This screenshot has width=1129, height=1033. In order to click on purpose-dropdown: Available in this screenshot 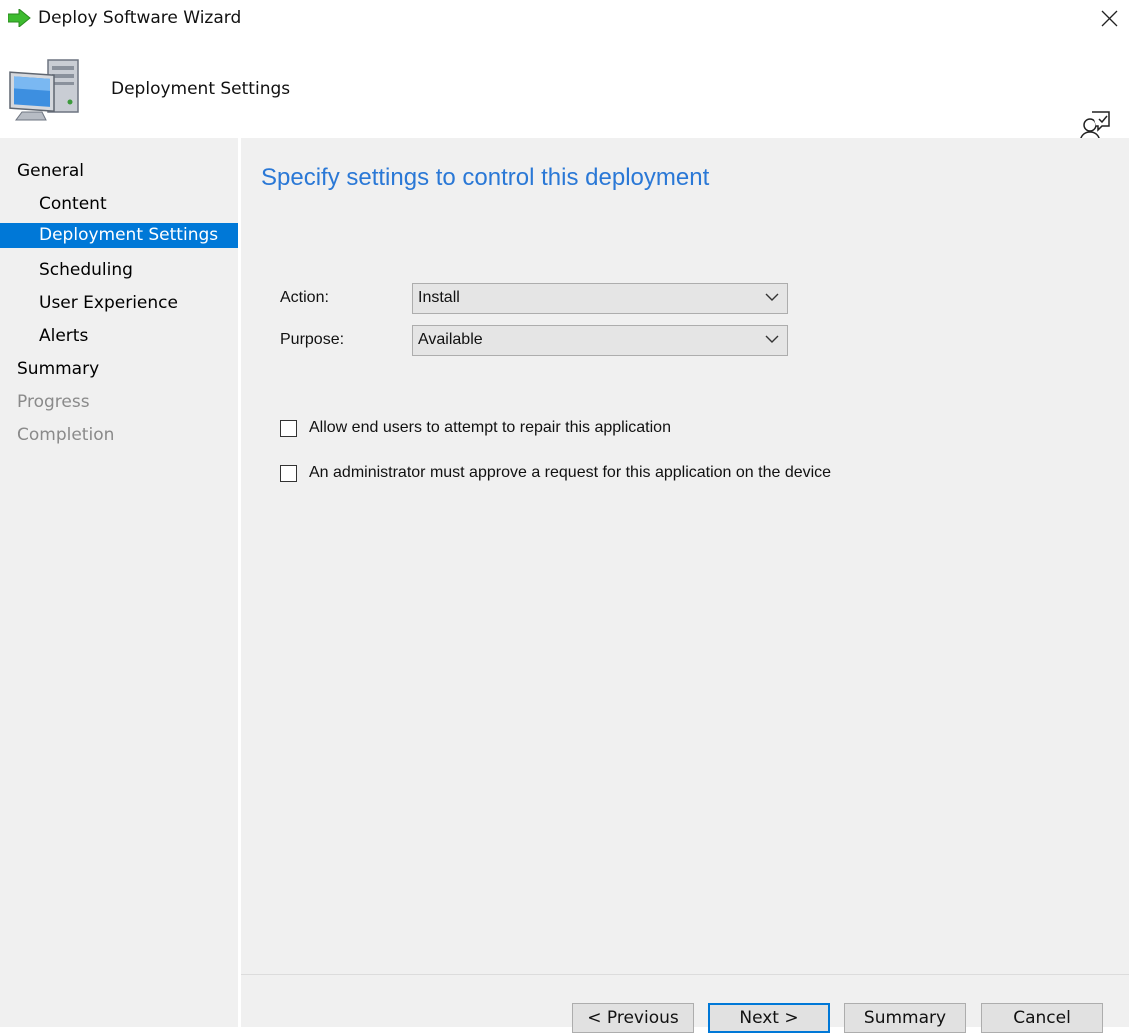, I will do `click(600, 340)`.